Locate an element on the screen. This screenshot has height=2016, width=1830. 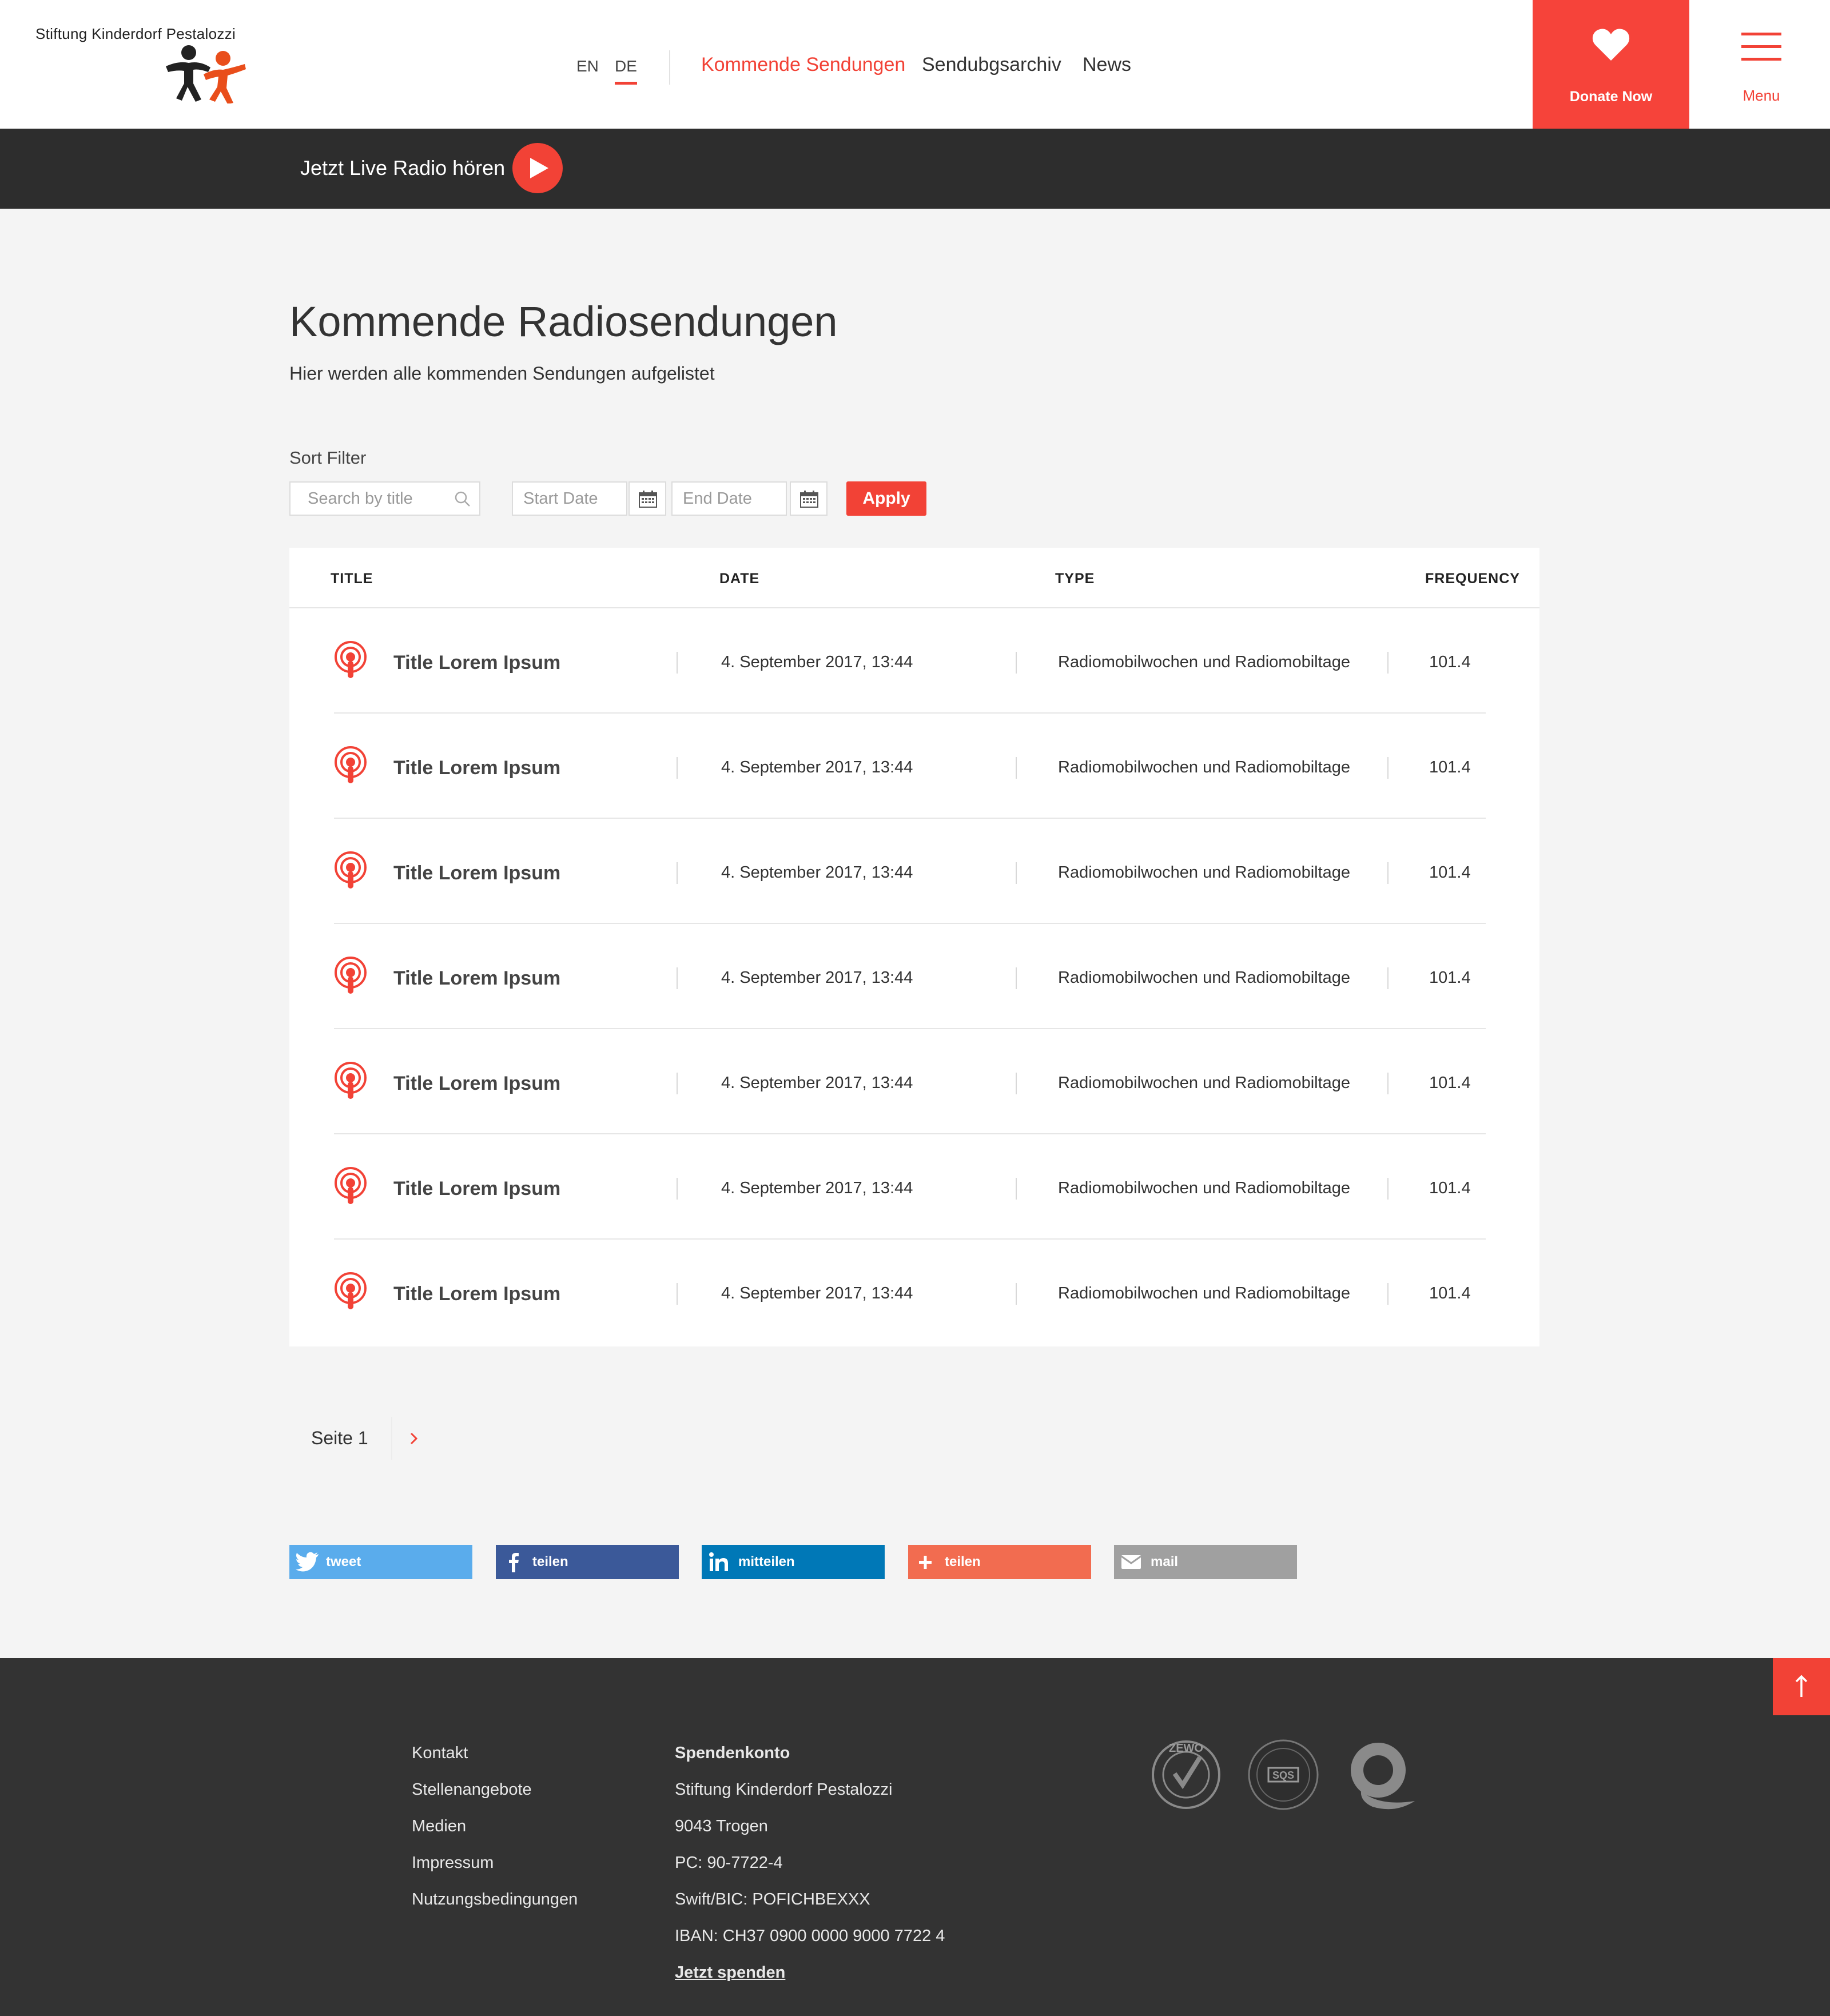
donate-now-link: Jetzt spenden is located at coordinates (730, 1972).